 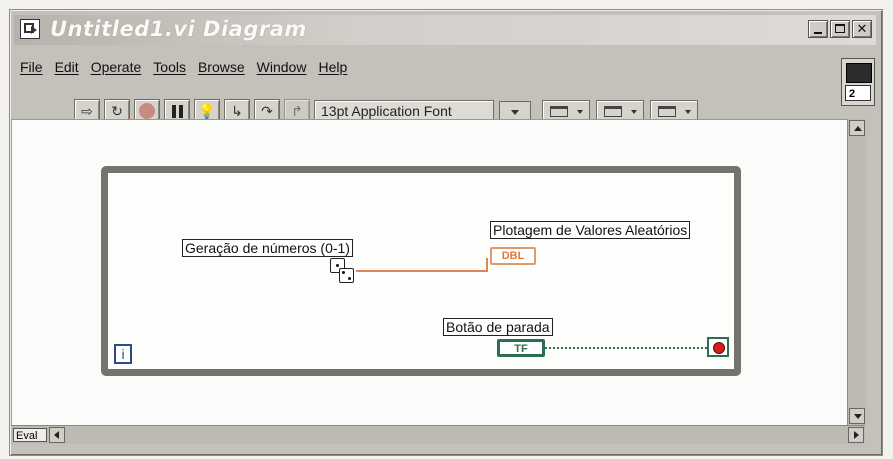 I want to click on scroll-left-icon, so click(x=57, y=435).